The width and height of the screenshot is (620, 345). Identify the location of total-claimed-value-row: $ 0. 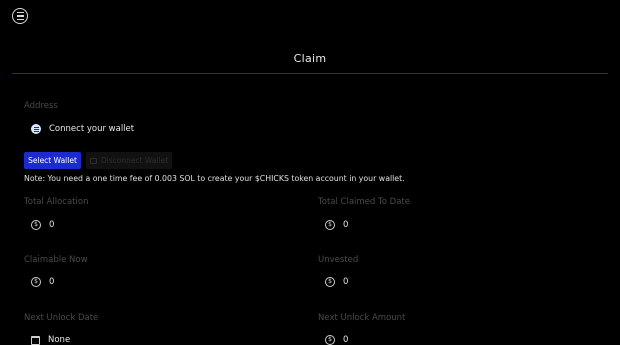
(336, 225).